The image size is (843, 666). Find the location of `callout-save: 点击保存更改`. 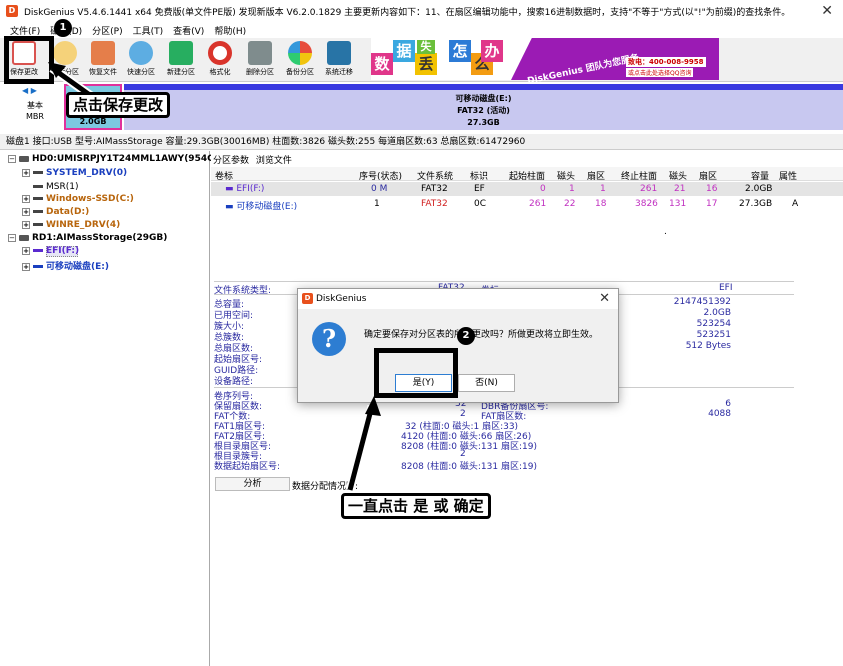

callout-save: 点击保存更改 is located at coordinates (118, 105).